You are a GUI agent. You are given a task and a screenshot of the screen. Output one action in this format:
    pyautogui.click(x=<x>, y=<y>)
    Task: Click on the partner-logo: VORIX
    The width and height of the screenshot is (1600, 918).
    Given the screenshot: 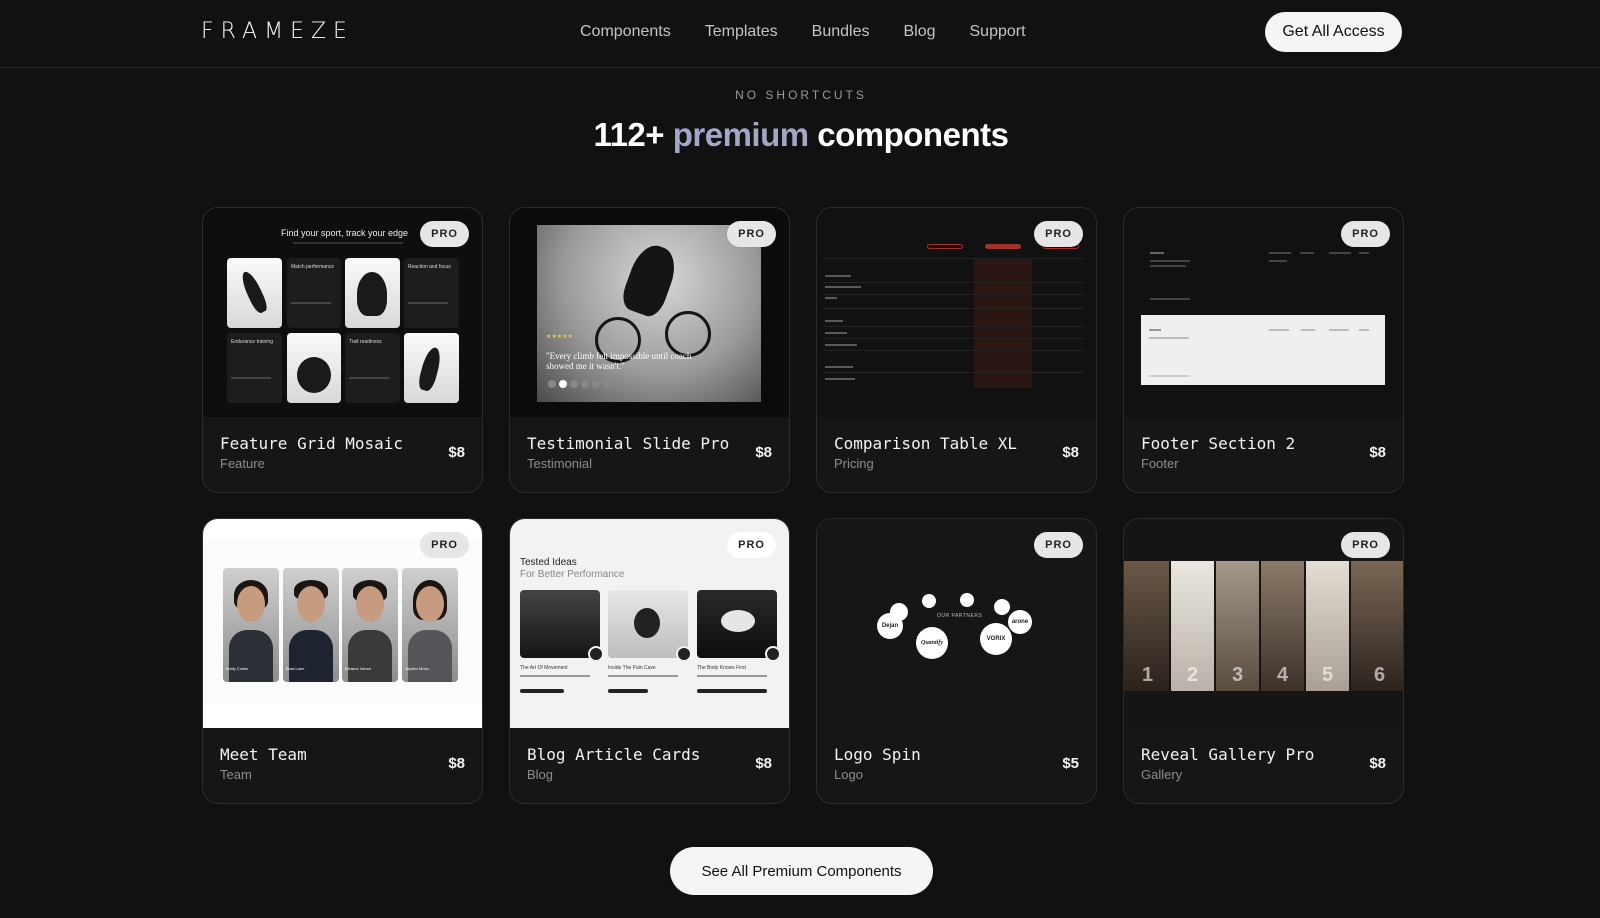 What is the action you would take?
    pyautogui.click(x=996, y=639)
    